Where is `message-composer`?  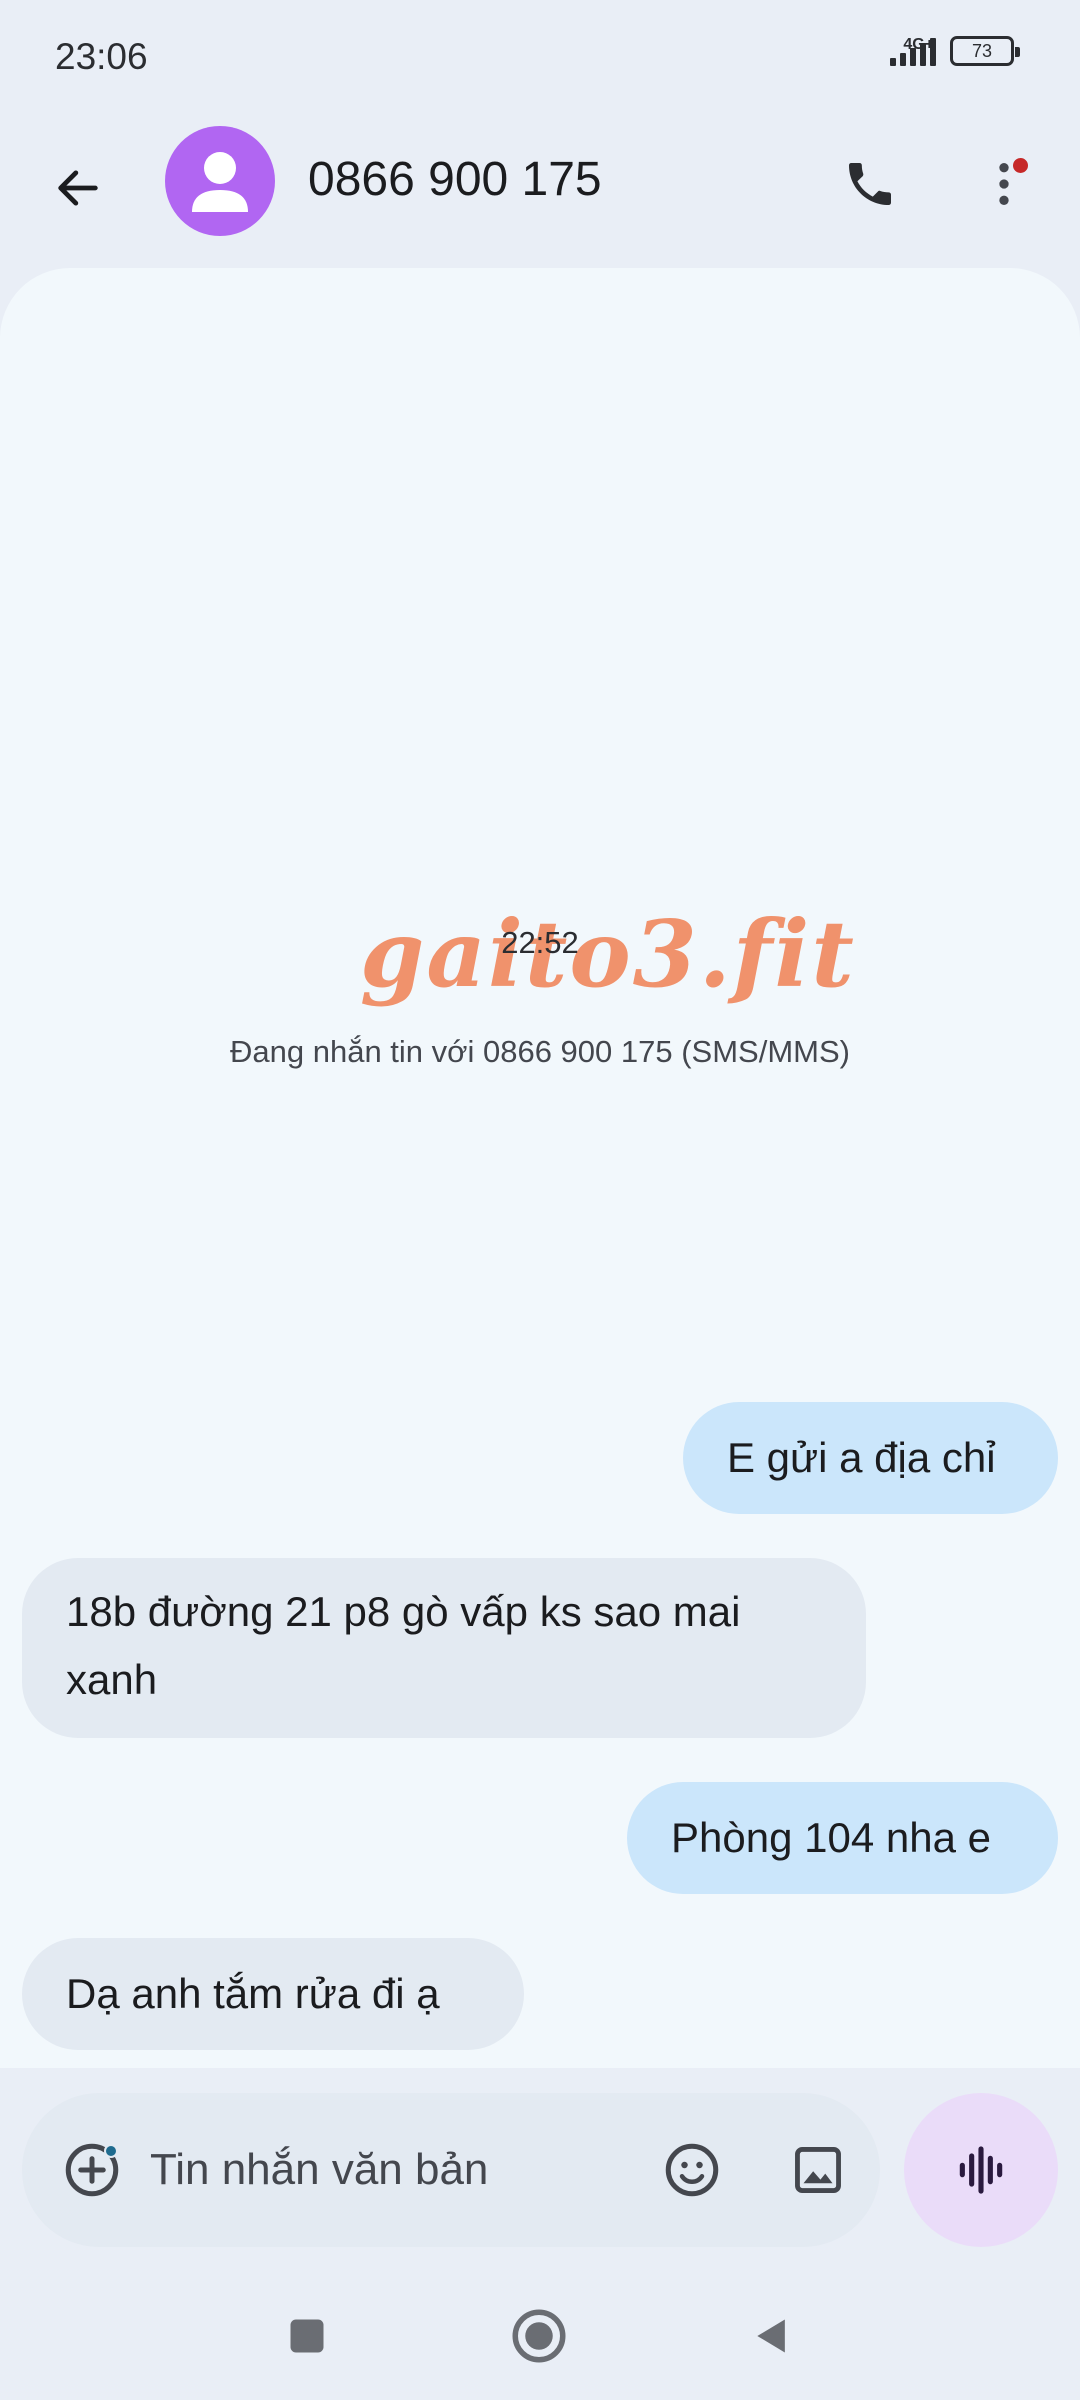
message-composer is located at coordinates (451, 2170).